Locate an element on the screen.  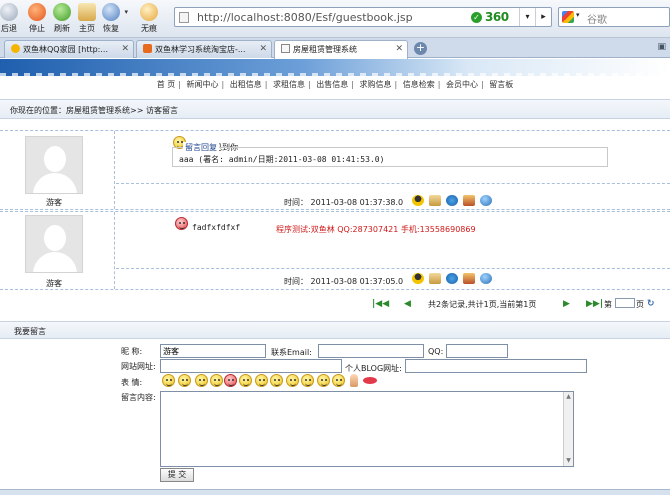
tab-label: 房屋租赁管理系统 is located at coordinates (325, 49).